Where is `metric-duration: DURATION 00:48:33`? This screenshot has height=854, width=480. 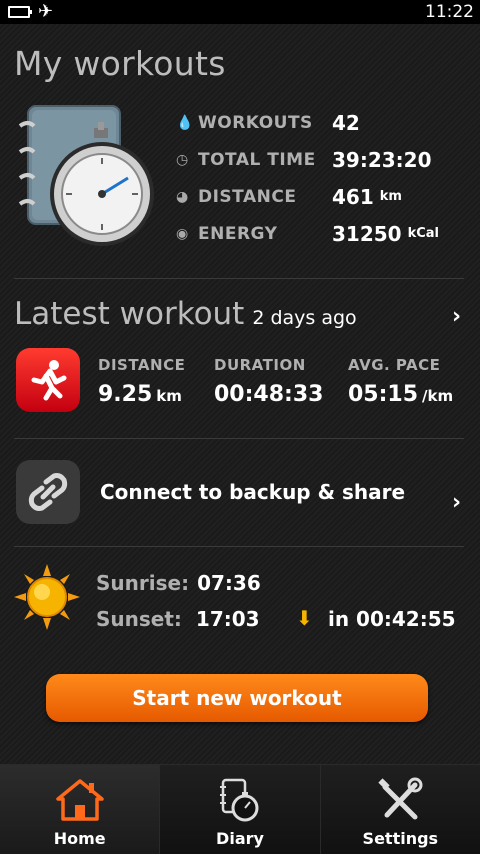
metric-duration: DURATION 00:48:33 is located at coordinates (268, 381).